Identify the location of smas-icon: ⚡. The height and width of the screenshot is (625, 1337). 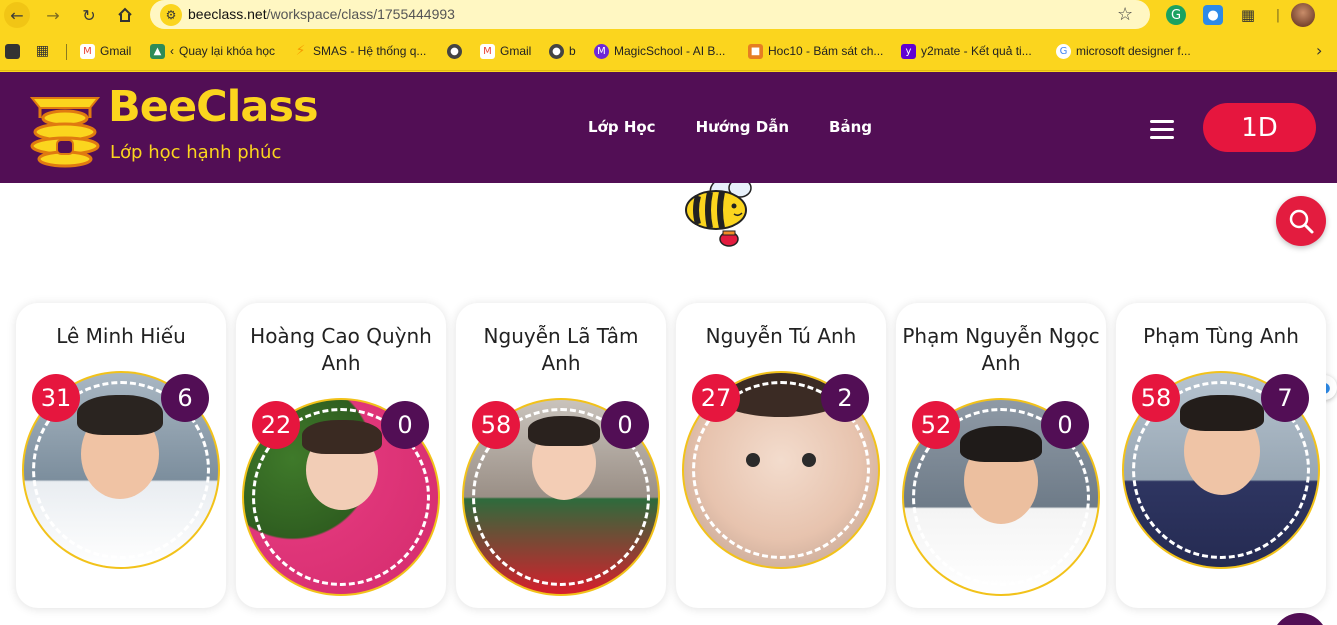
(300, 51).